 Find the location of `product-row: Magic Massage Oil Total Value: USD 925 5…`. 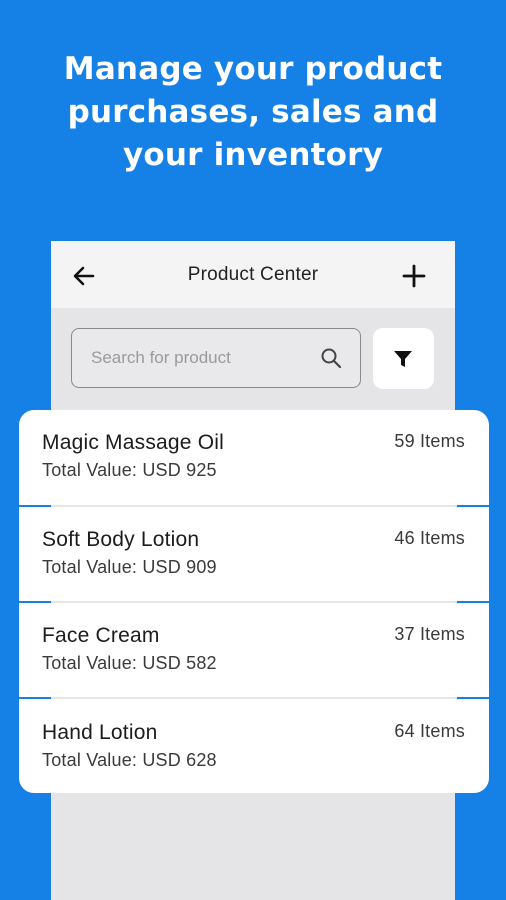

product-row: Magic Massage Oil Total Value: USD 925 5… is located at coordinates (254, 458).